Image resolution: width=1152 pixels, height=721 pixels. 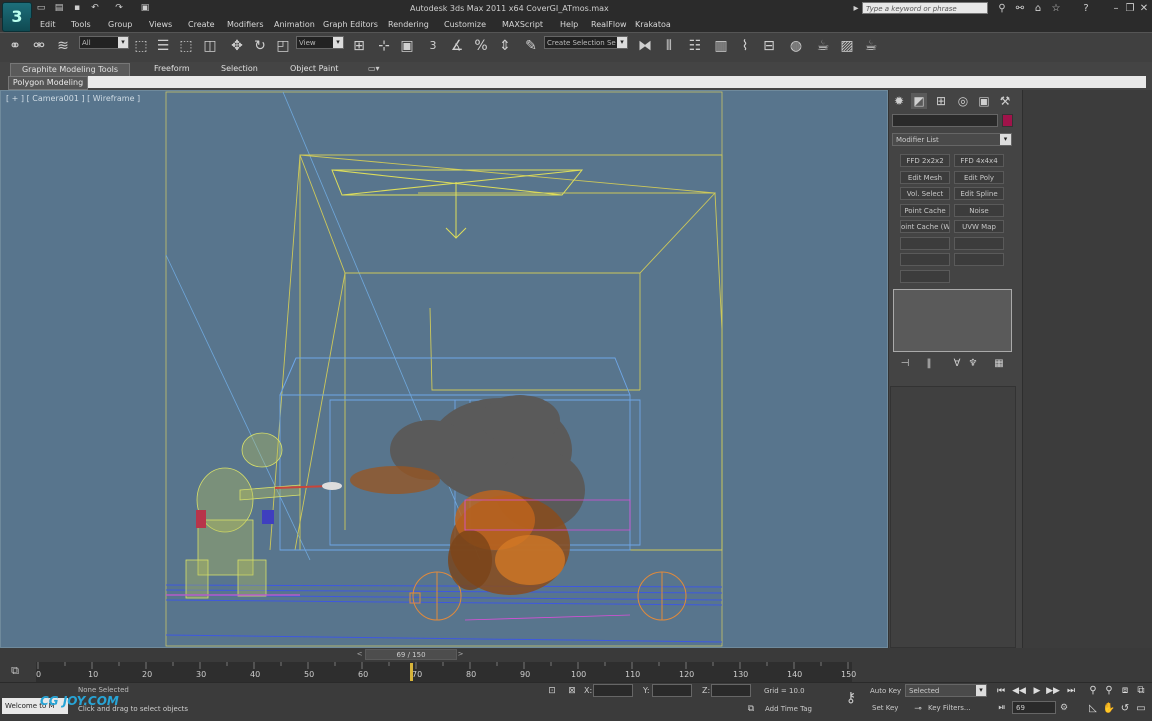 What do you see at coordinates (531, 46) in the screenshot?
I see `edit-named-selection-icon: ✎` at bounding box center [531, 46].